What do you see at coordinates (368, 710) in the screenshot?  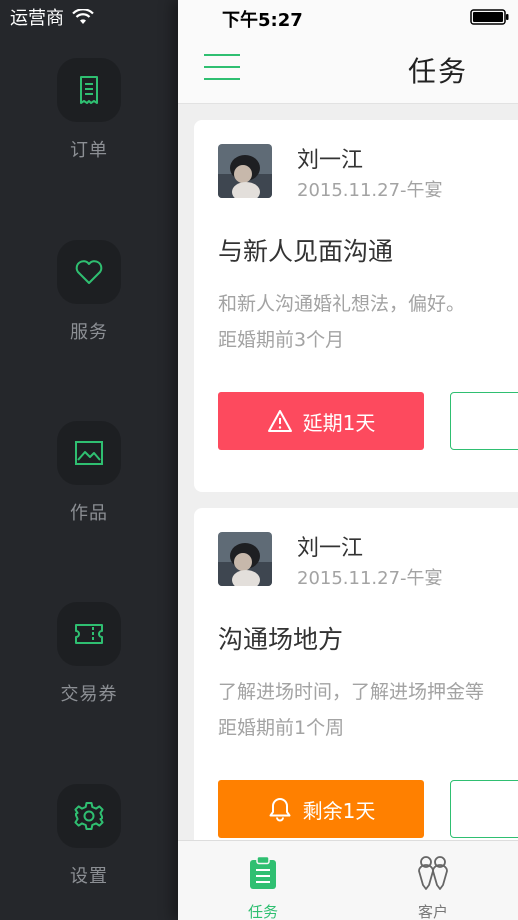 I see `task-description: 了解进场时间，了解进场押金等 距婚期前1个周` at bounding box center [368, 710].